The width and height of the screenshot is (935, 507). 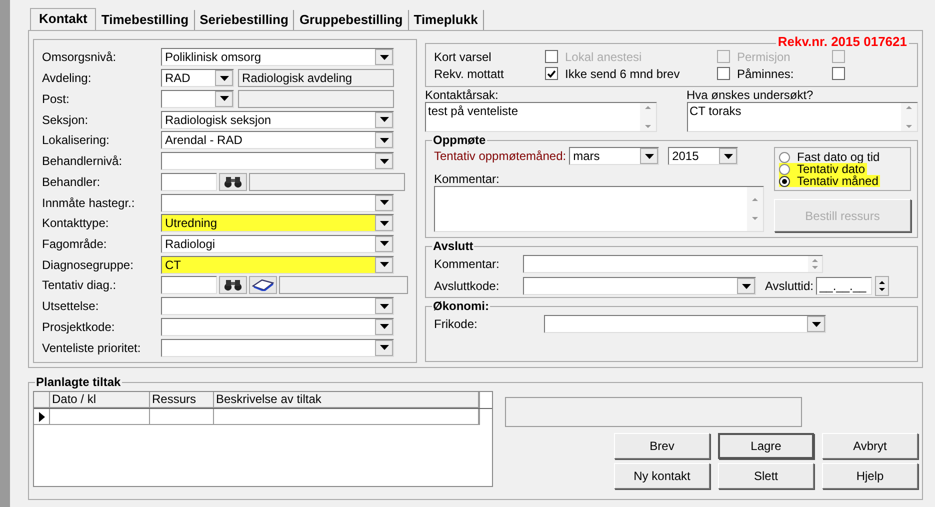 I want to click on readonly-field: Radiologisk avdeling, so click(x=316, y=78).